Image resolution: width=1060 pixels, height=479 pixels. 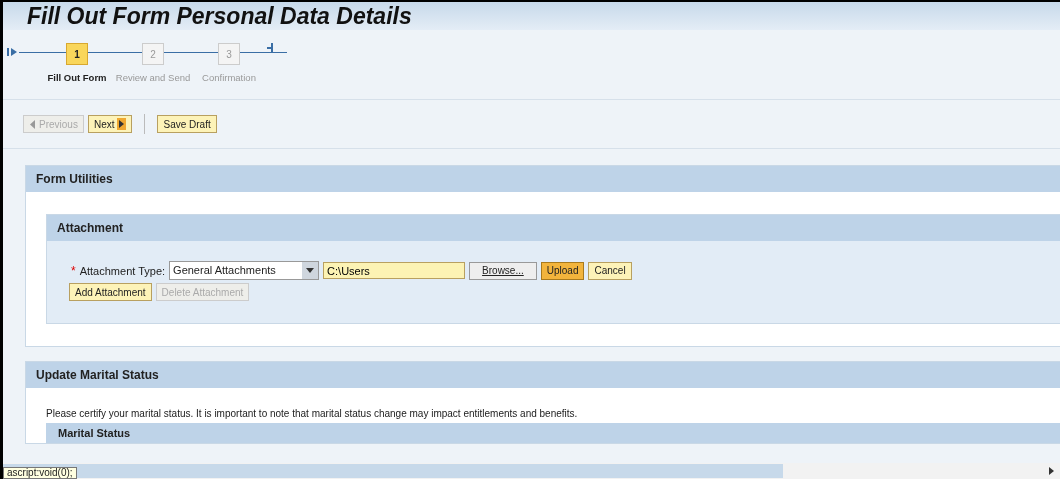 I want to click on step-label: Fill Out Form, so click(x=77, y=77).